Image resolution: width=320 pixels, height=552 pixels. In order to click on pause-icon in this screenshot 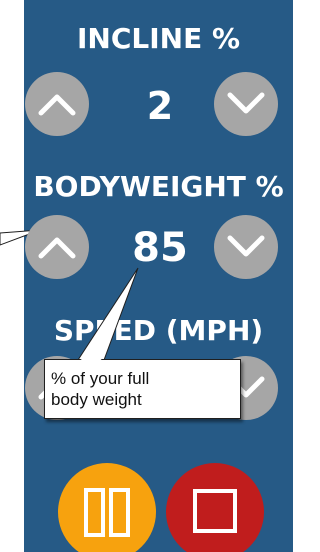, I will do `click(107, 512)`.